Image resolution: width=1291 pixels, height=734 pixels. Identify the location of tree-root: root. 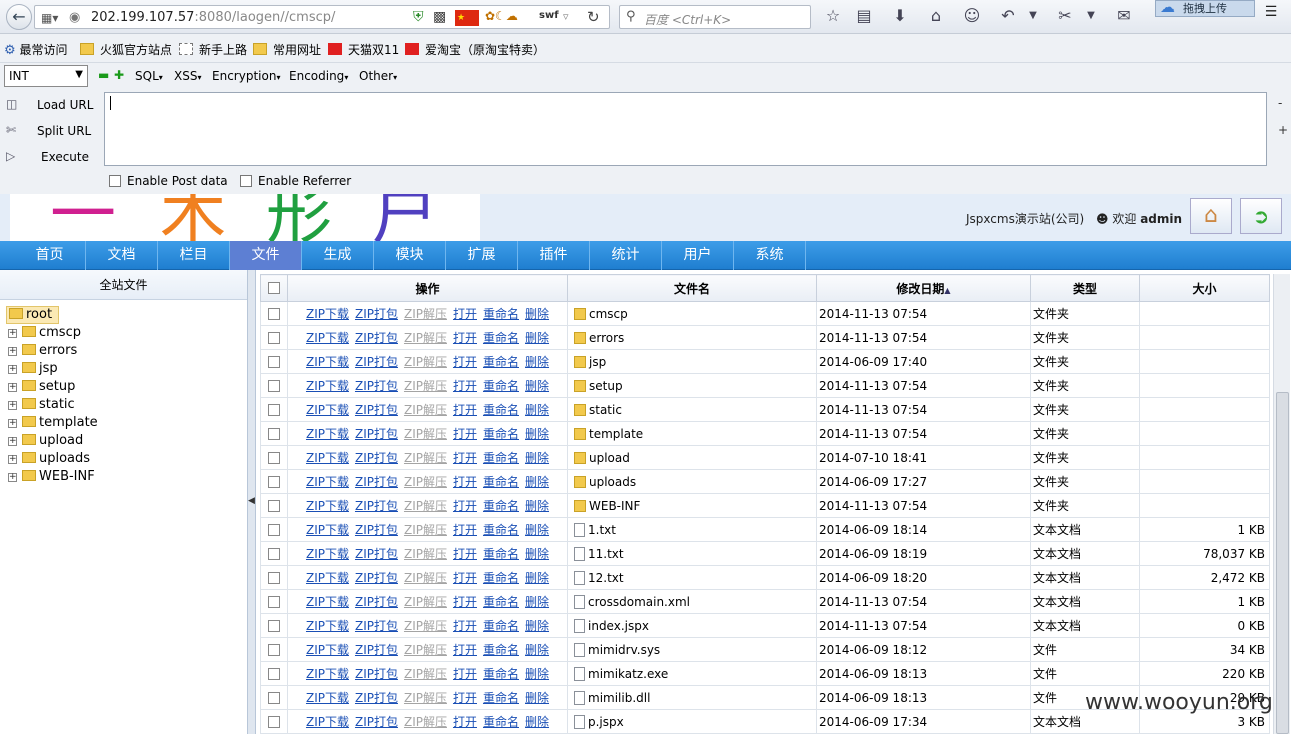
(33, 315).